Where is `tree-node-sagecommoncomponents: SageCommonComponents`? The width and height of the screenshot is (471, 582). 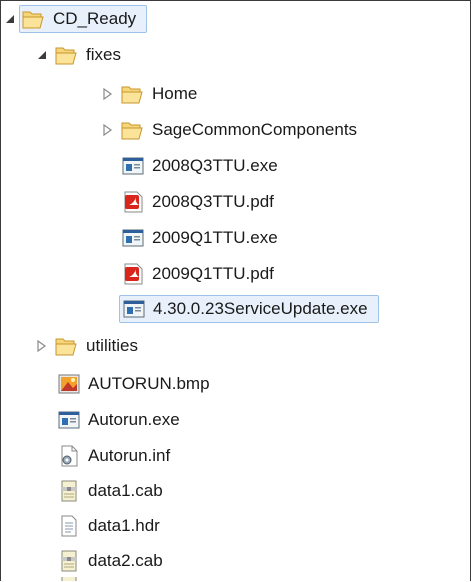
tree-node-sagecommoncomponents: SageCommonComponents is located at coordinates (231, 130).